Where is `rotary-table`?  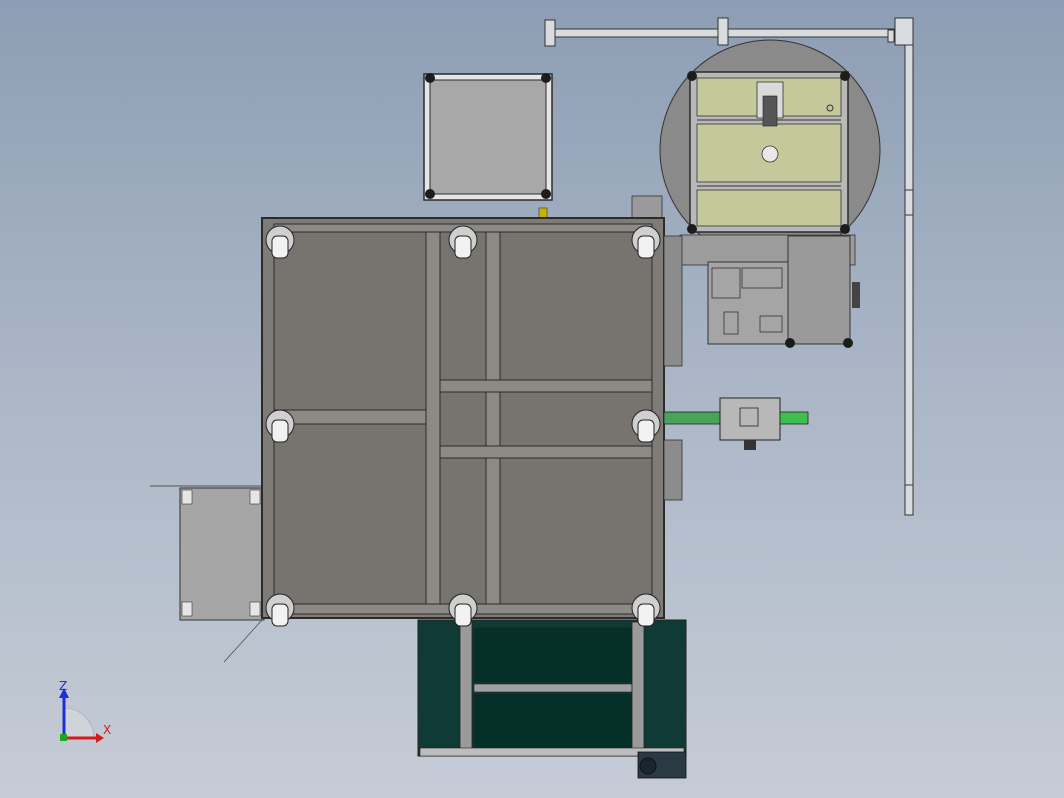
rotary-table is located at coordinates (770, 150).